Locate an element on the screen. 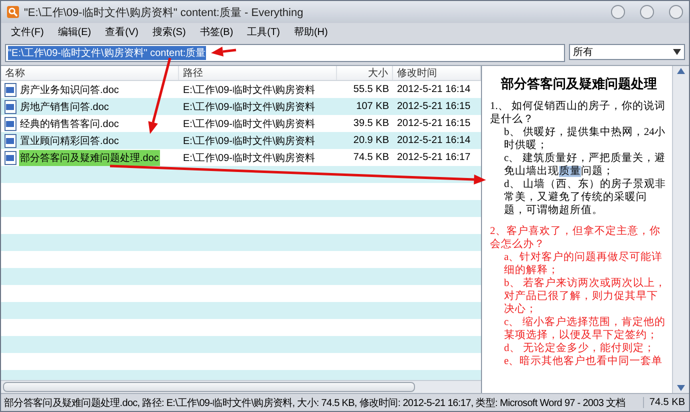 The width and height of the screenshot is (690, 412). annotation-arrow is located at coordinates (223, 51).